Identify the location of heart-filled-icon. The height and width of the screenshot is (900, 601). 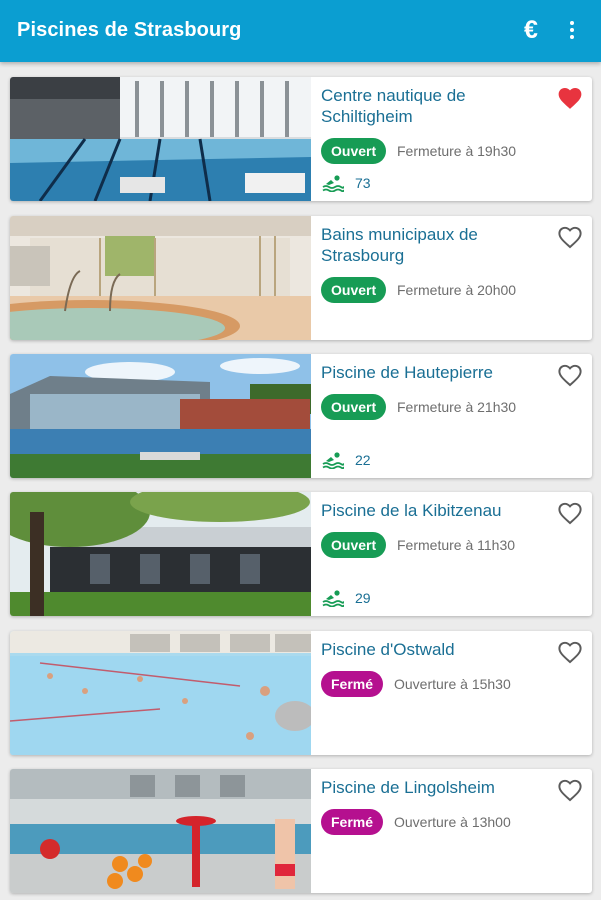
(570, 98).